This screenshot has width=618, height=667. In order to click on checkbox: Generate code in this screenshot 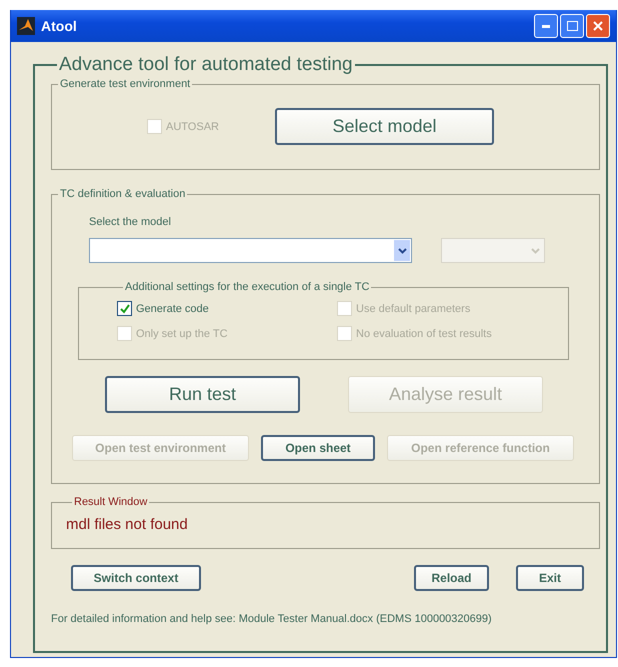, I will do `click(227, 308)`.